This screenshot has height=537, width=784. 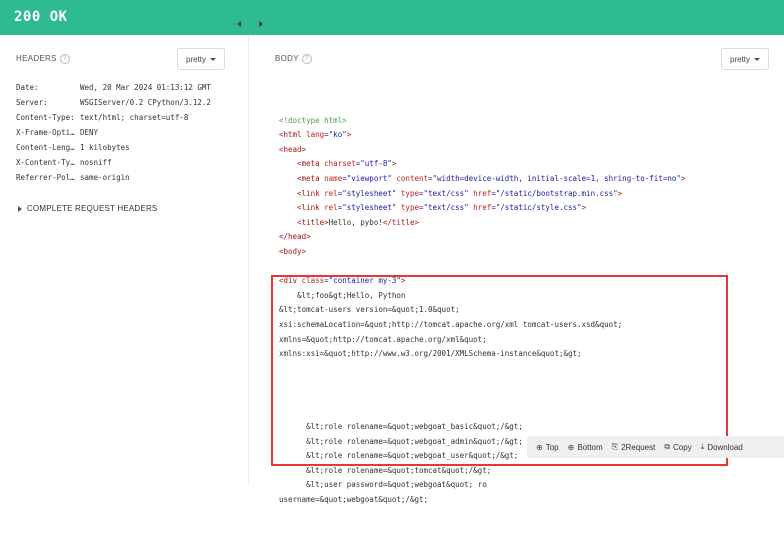 I want to click on expand-arrow-icon, so click(x=20, y=208).